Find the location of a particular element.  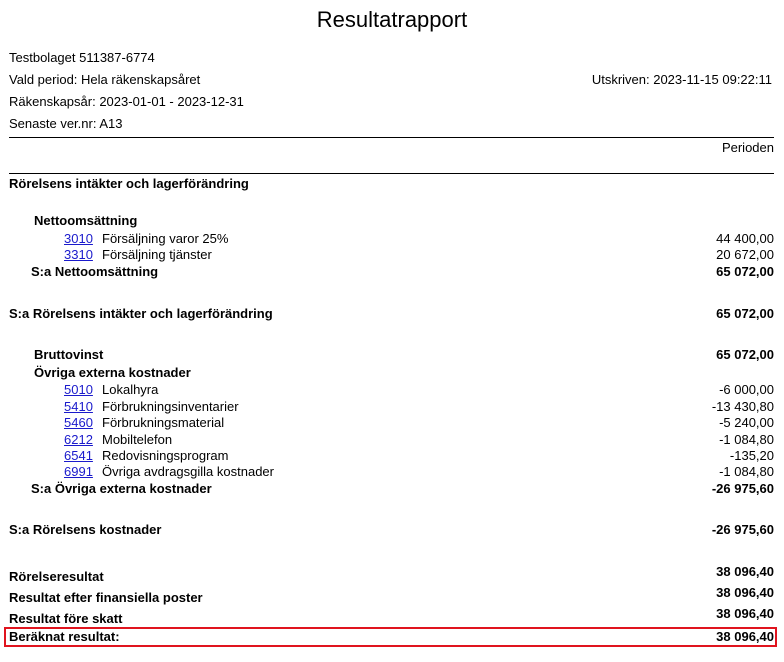

account-link: 6991 is located at coordinates (78, 471).